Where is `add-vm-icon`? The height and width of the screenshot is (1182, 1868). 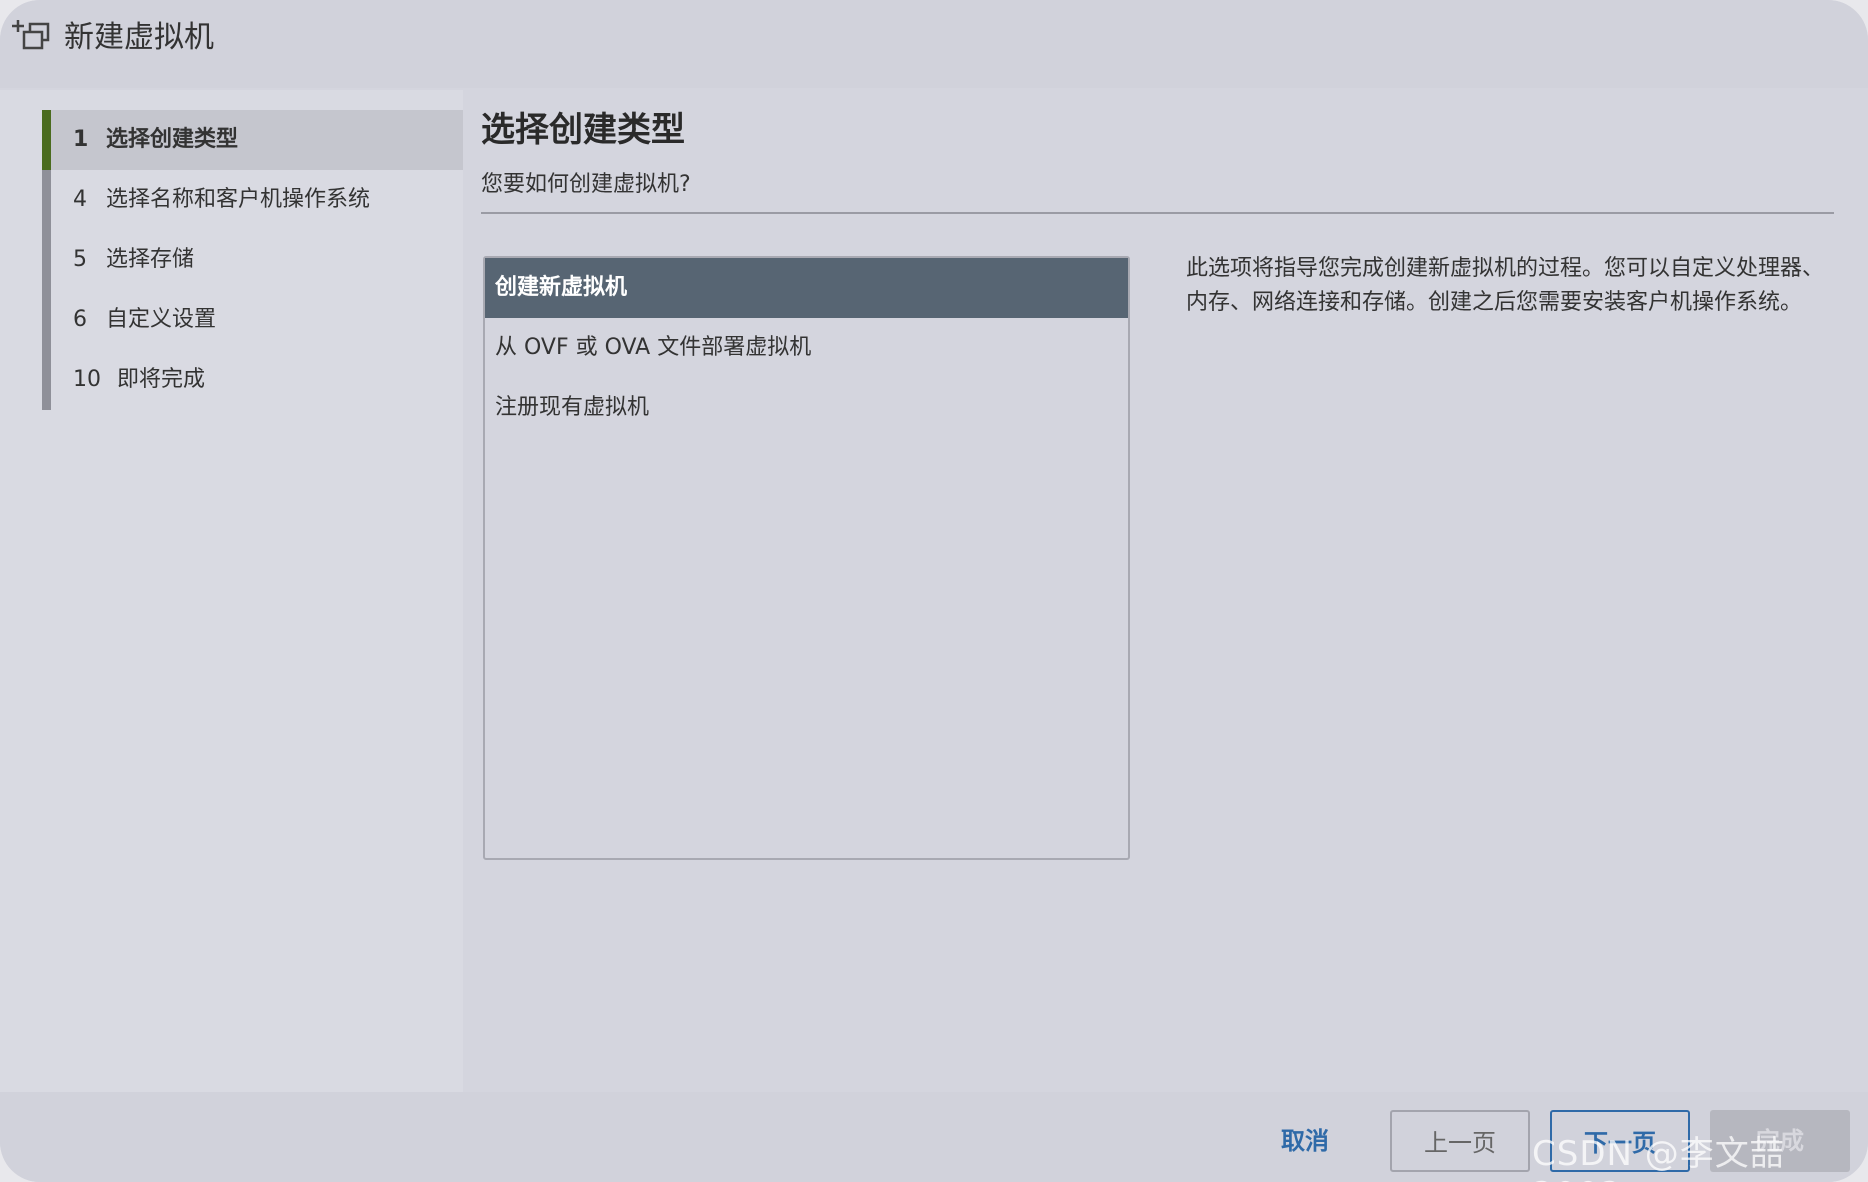 add-vm-icon is located at coordinates (32, 38).